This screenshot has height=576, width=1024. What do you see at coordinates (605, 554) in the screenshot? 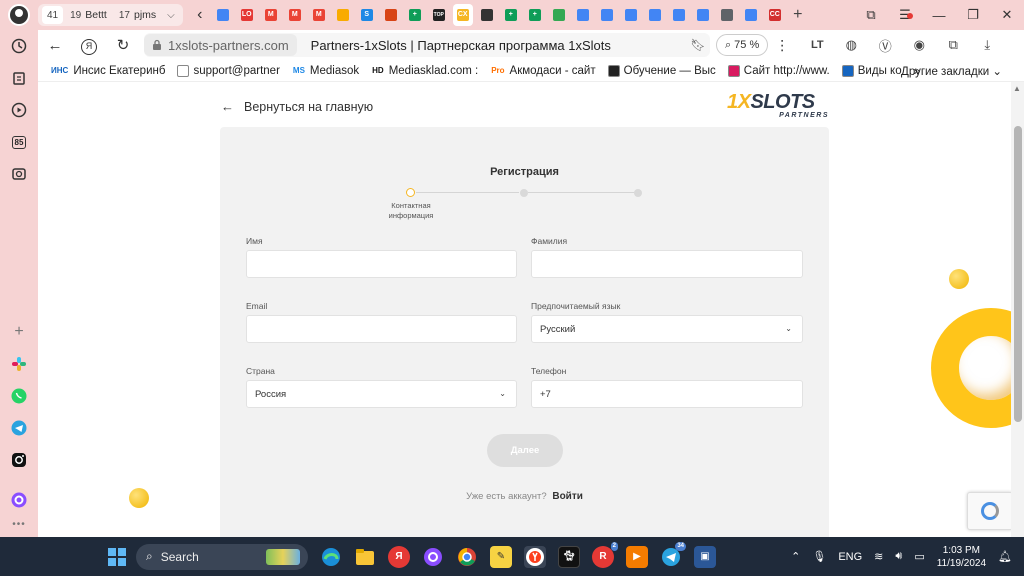
I see `r-app-icon: R2` at bounding box center [605, 554].